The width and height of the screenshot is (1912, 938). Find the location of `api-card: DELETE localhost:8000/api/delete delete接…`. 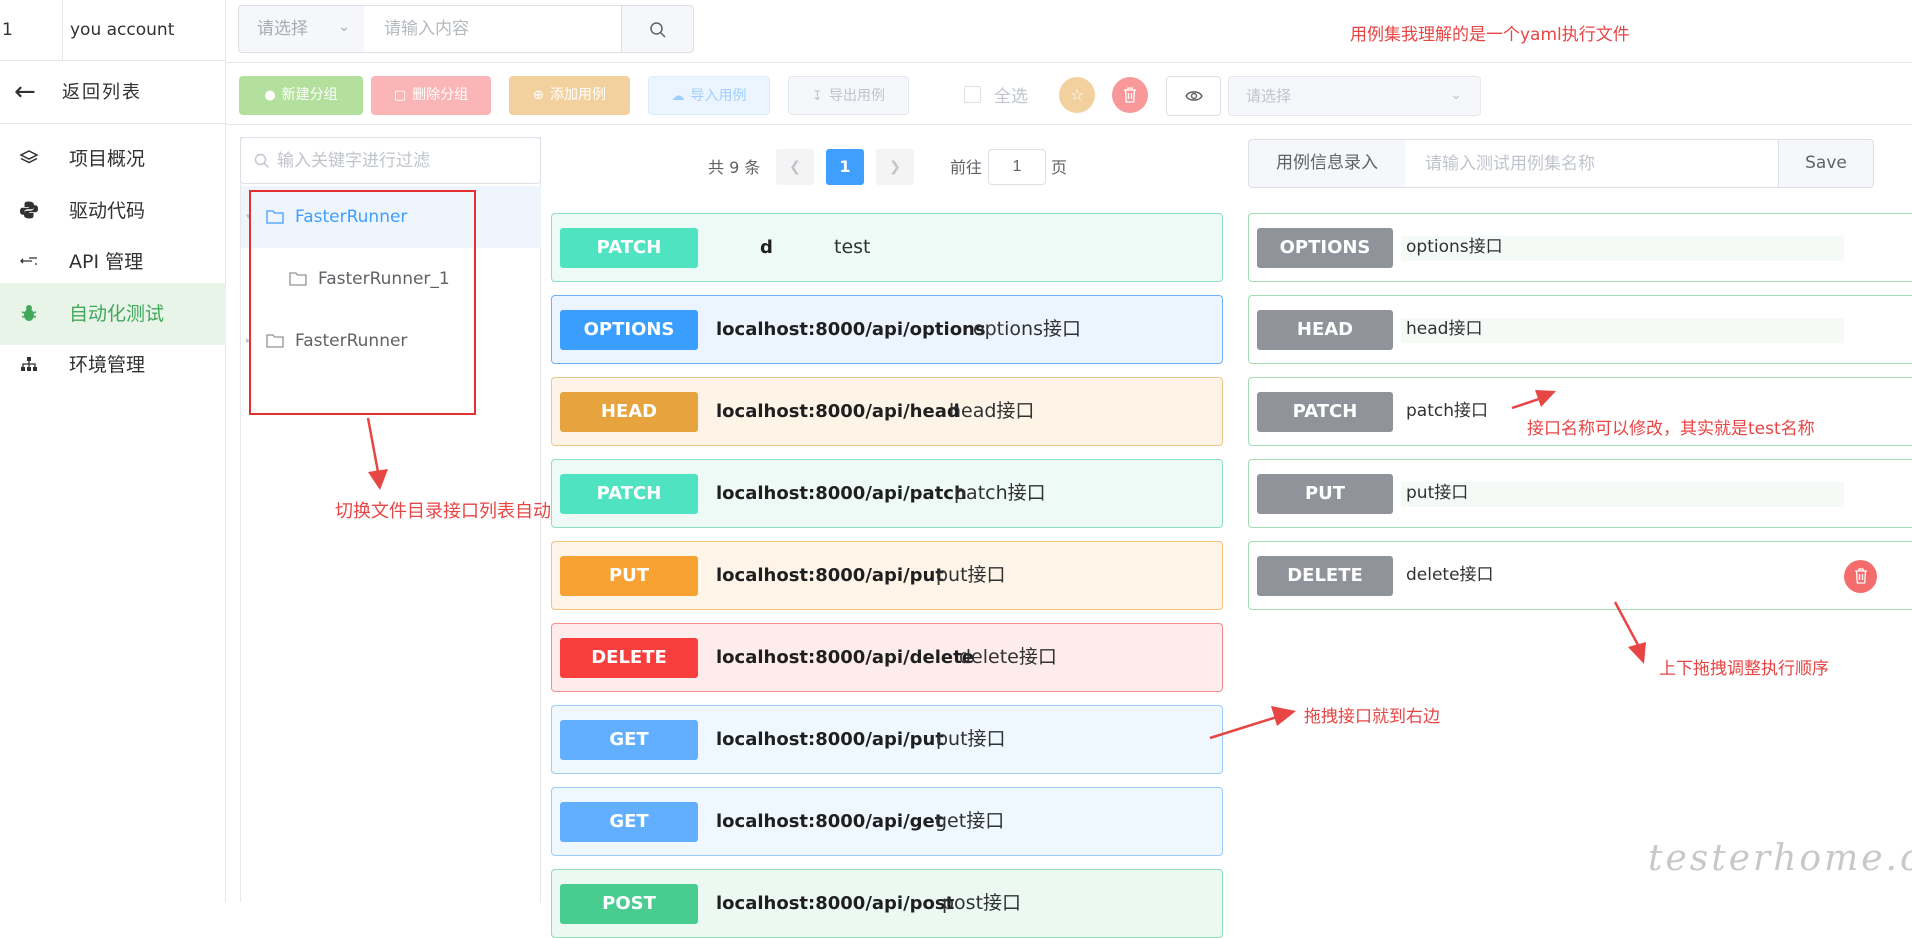

api-card: DELETE localhost:8000/api/delete delete接… is located at coordinates (887, 657).